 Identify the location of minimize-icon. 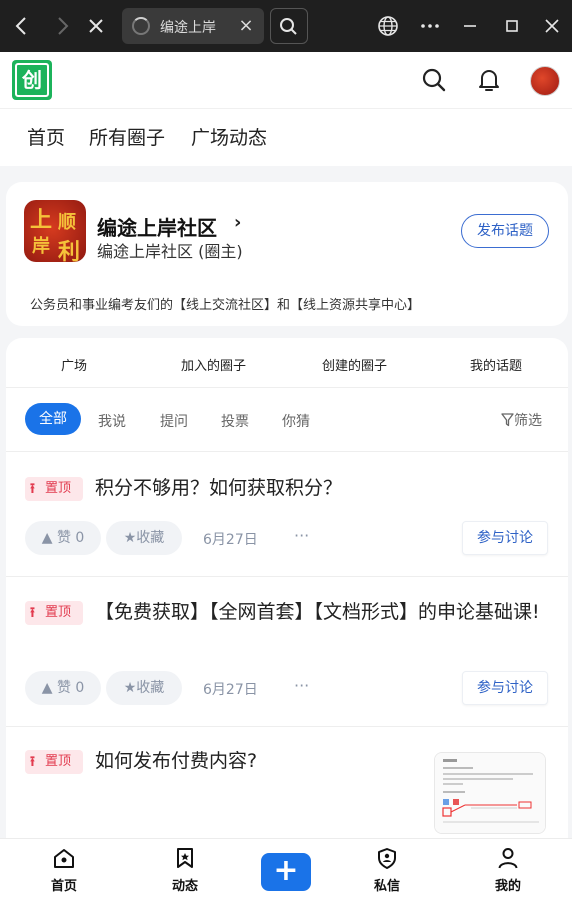
(470, 26).